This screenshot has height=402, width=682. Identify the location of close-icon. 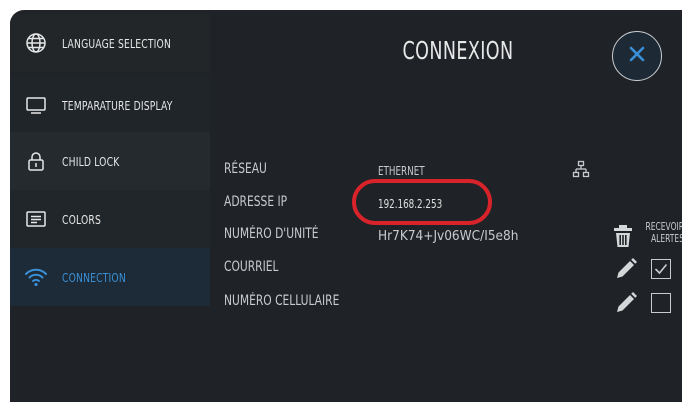
(637, 56).